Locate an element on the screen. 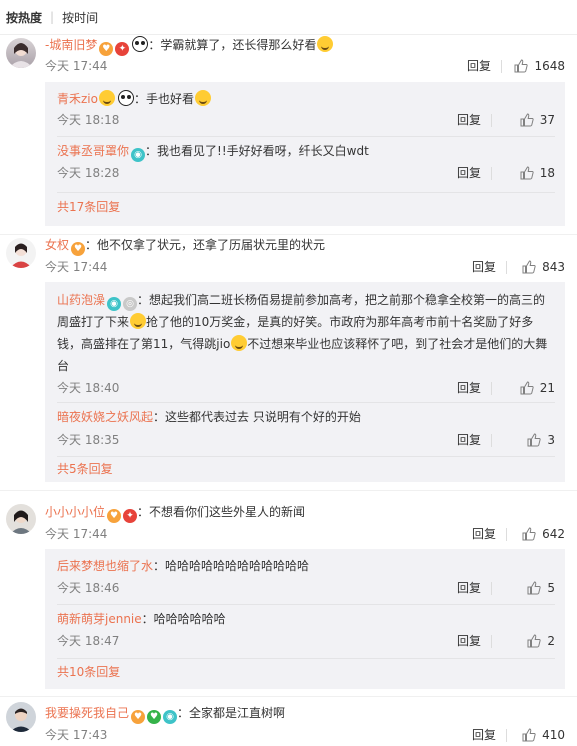 The height and width of the screenshot is (746, 577). reply-meta: 今天 18:40 回复 21 is located at coordinates (306, 388).